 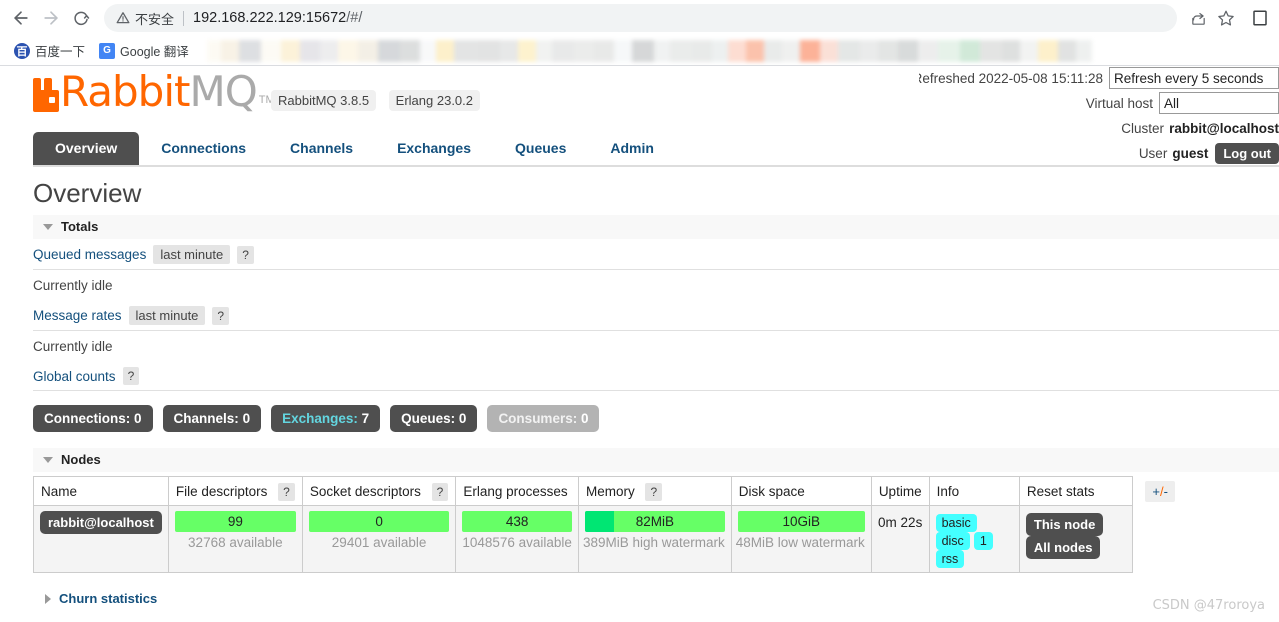 What do you see at coordinates (270, 18) in the screenshot?
I see `url-host: 192.168.222.129:15672` at bounding box center [270, 18].